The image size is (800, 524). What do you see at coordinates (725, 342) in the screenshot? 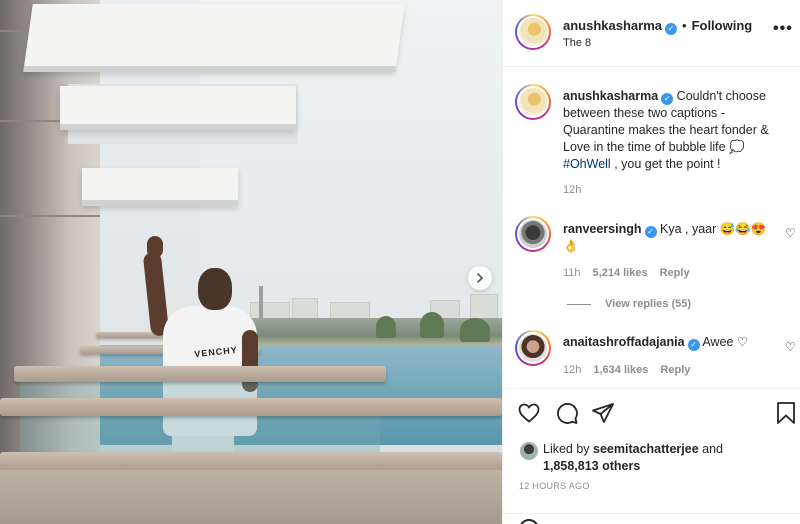
I see `comment-text: Awee ♡` at bounding box center [725, 342].